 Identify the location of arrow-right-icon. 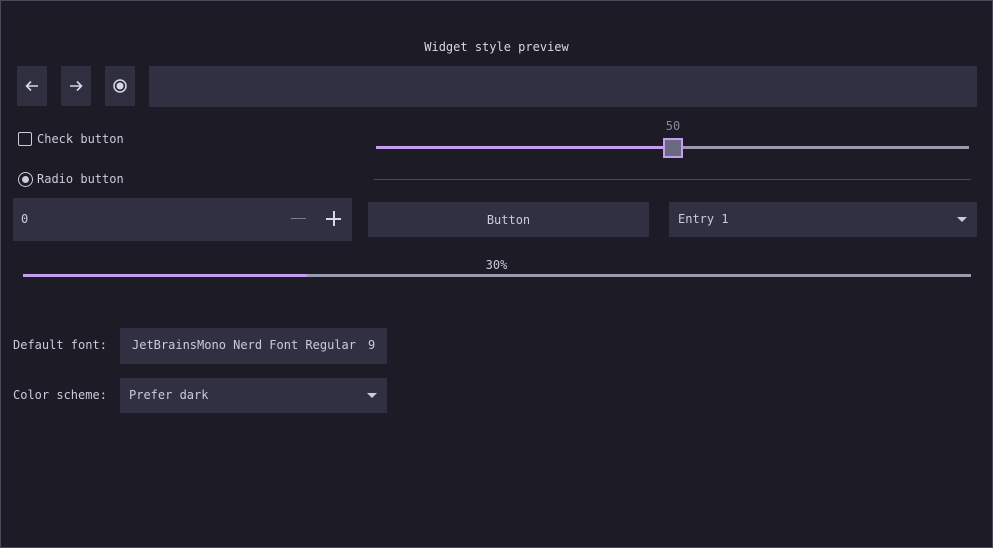
(76, 86).